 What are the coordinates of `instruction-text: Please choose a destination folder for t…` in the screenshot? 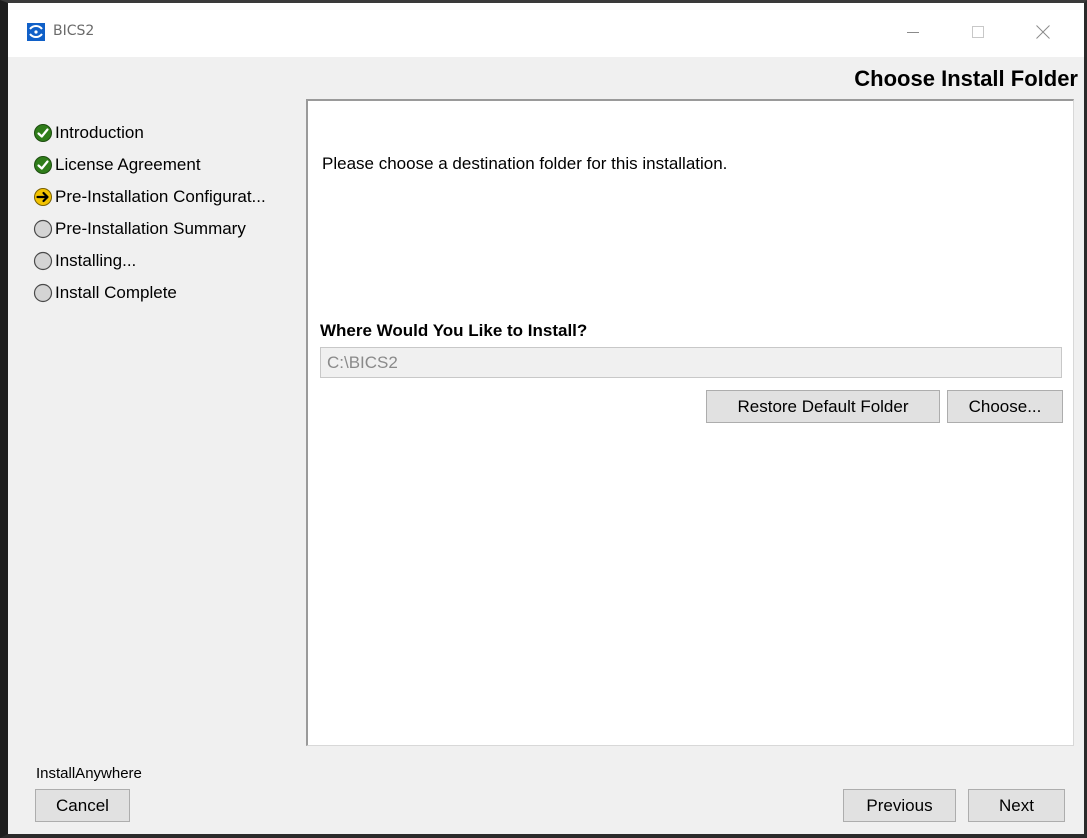 It's located at (525, 163).